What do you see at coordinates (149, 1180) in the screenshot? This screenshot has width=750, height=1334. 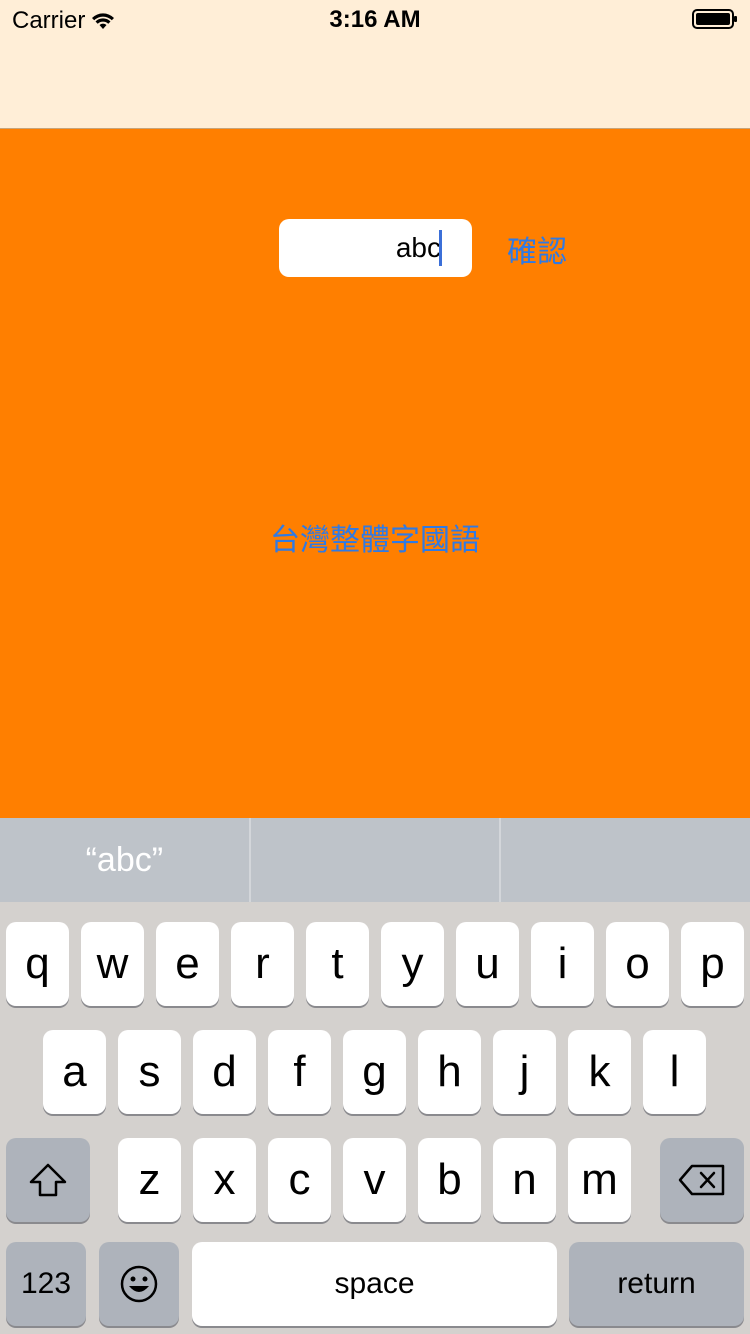 I see `key-z: z` at bounding box center [149, 1180].